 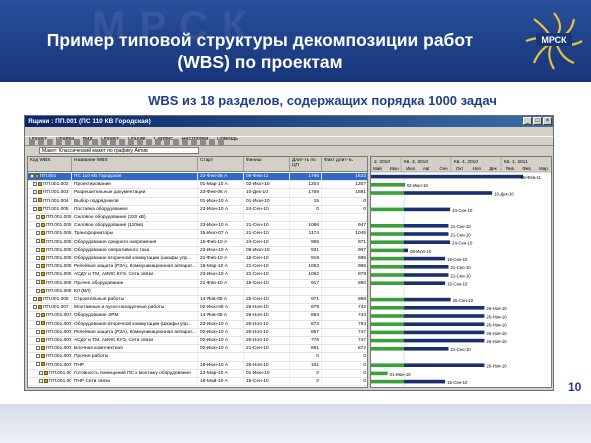 I want to click on wbs-code: ПП.001.003, so click(x=56, y=193).